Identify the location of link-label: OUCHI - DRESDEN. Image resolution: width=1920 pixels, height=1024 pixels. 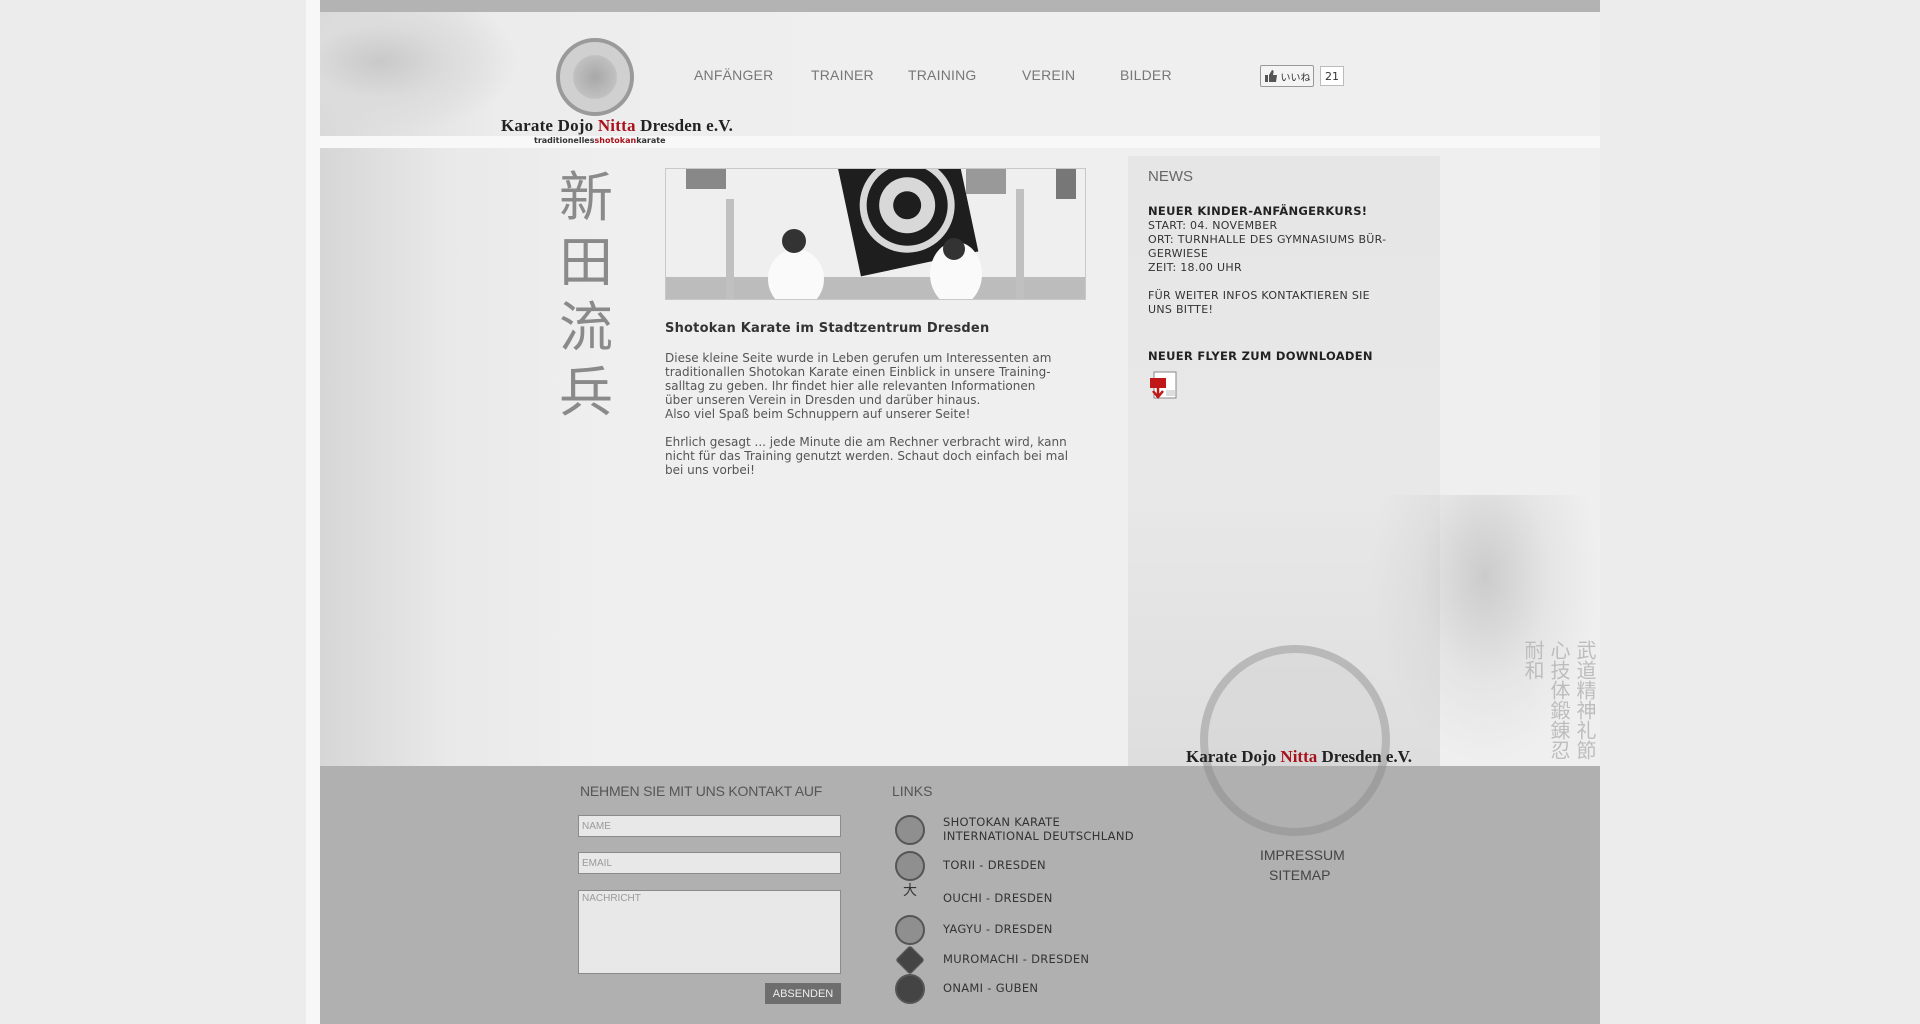
(998, 898).